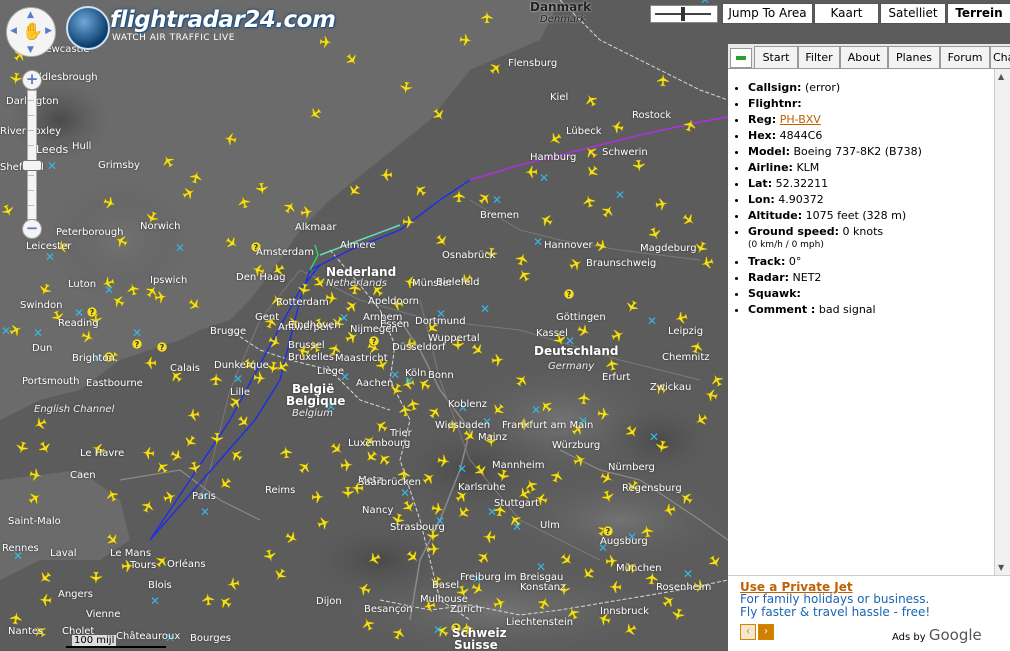 This screenshot has width=1010, height=651. What do you see at coordinates (776, 57) in the screenshot?
I see `tab-start: Start` at bounding box center [776, 57].